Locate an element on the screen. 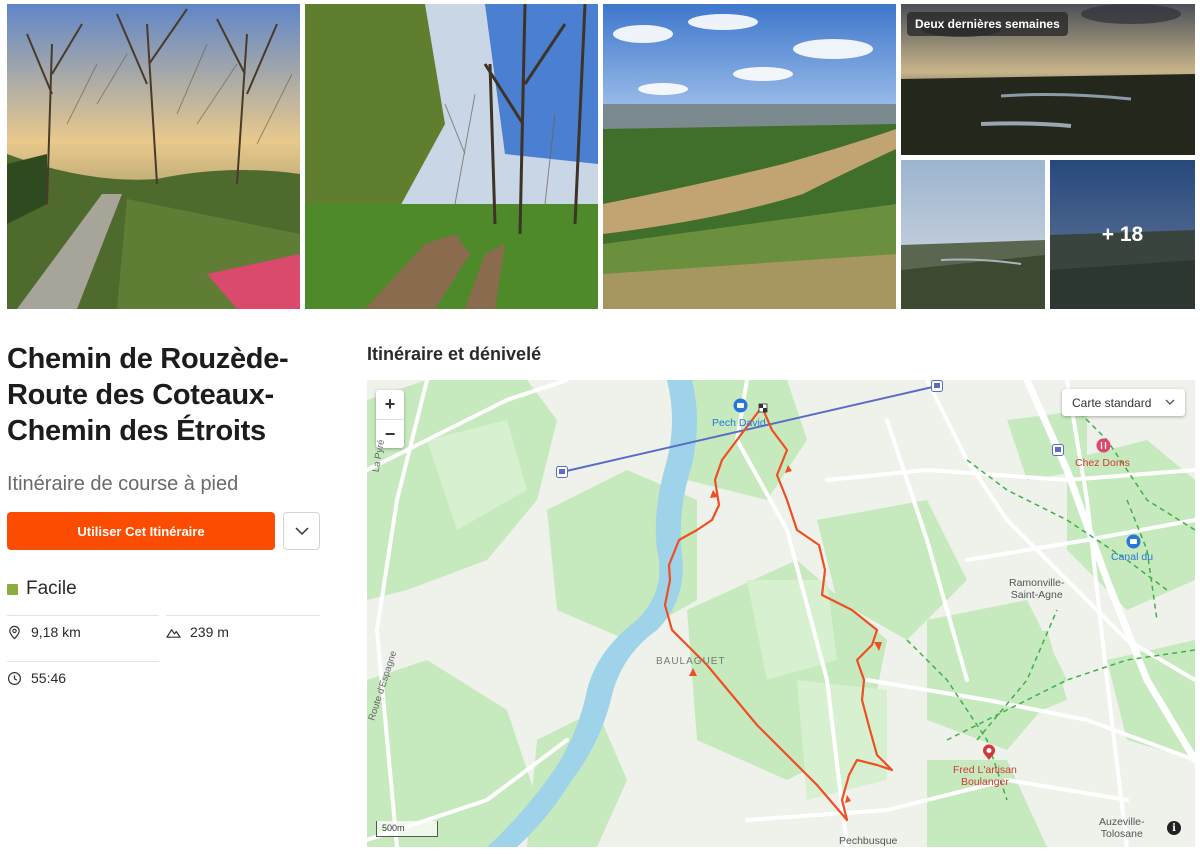 The image size is (1200, 854). elevation-icon is located at coordinates (173, 633).